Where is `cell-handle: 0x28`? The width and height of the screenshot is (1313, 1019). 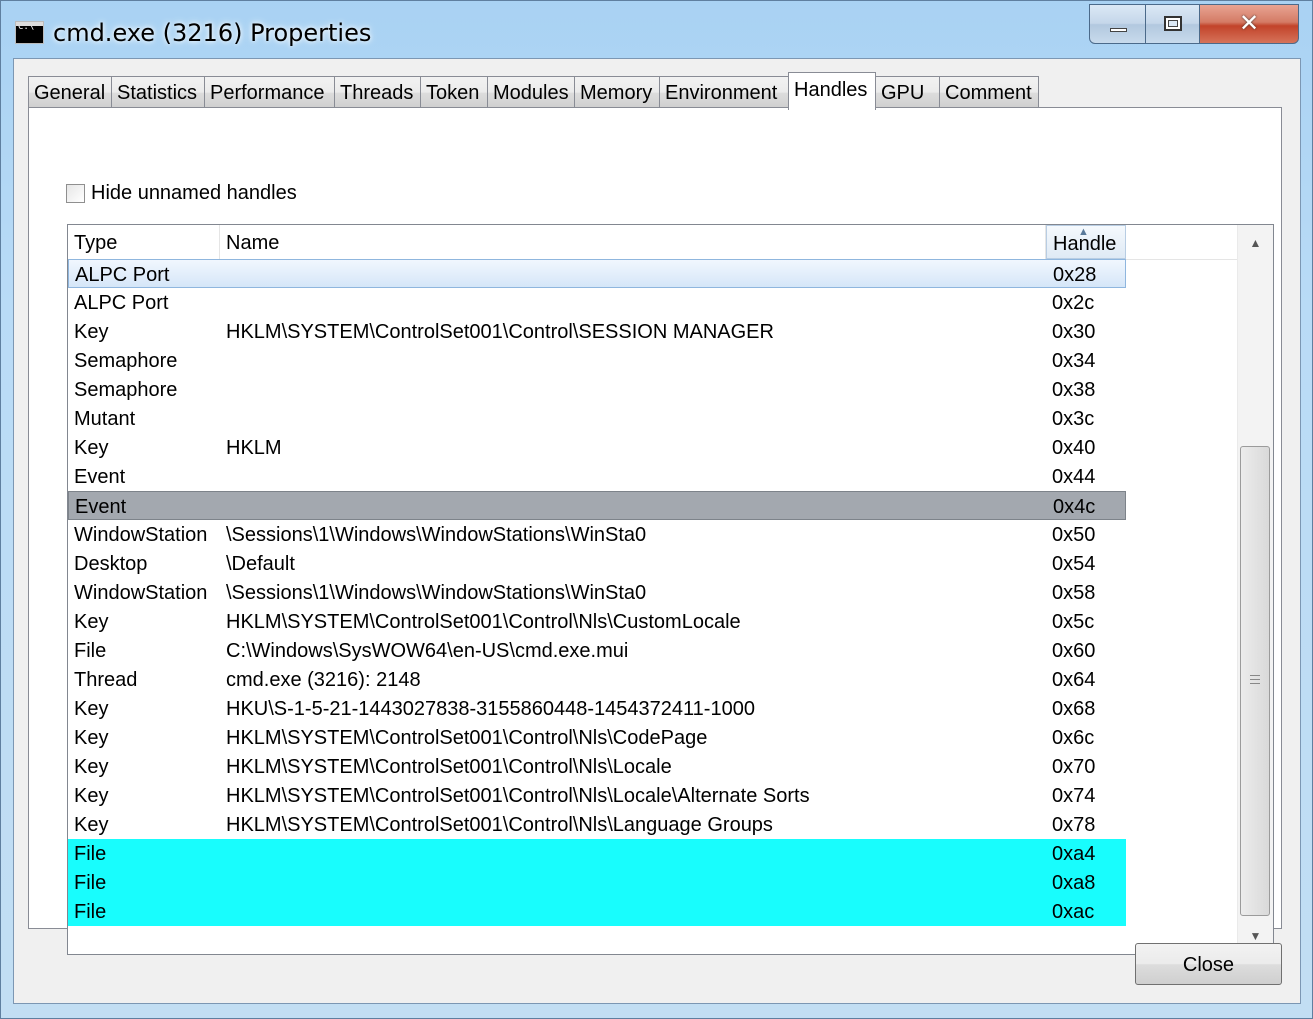 cell-handle: 0x28 is located at coordinates (1075, 275).